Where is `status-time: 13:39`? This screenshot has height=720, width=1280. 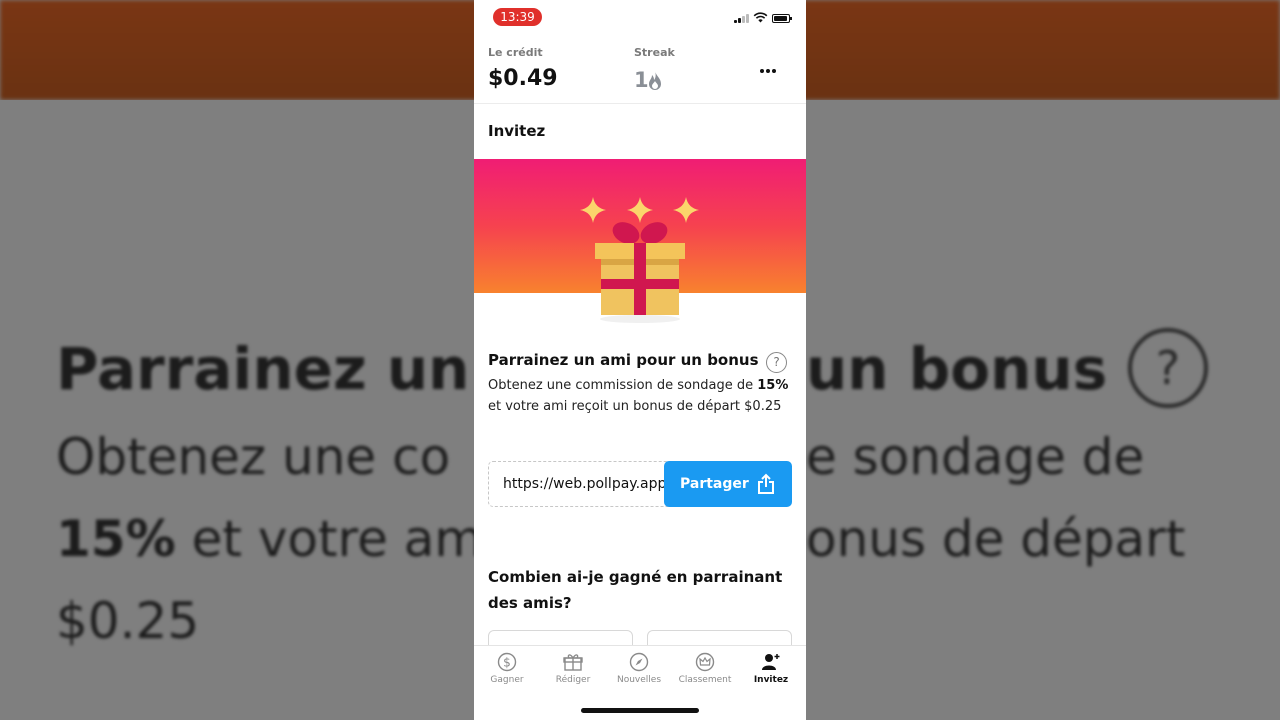
status-time: 13:39 is located at coordinates (517, 17).